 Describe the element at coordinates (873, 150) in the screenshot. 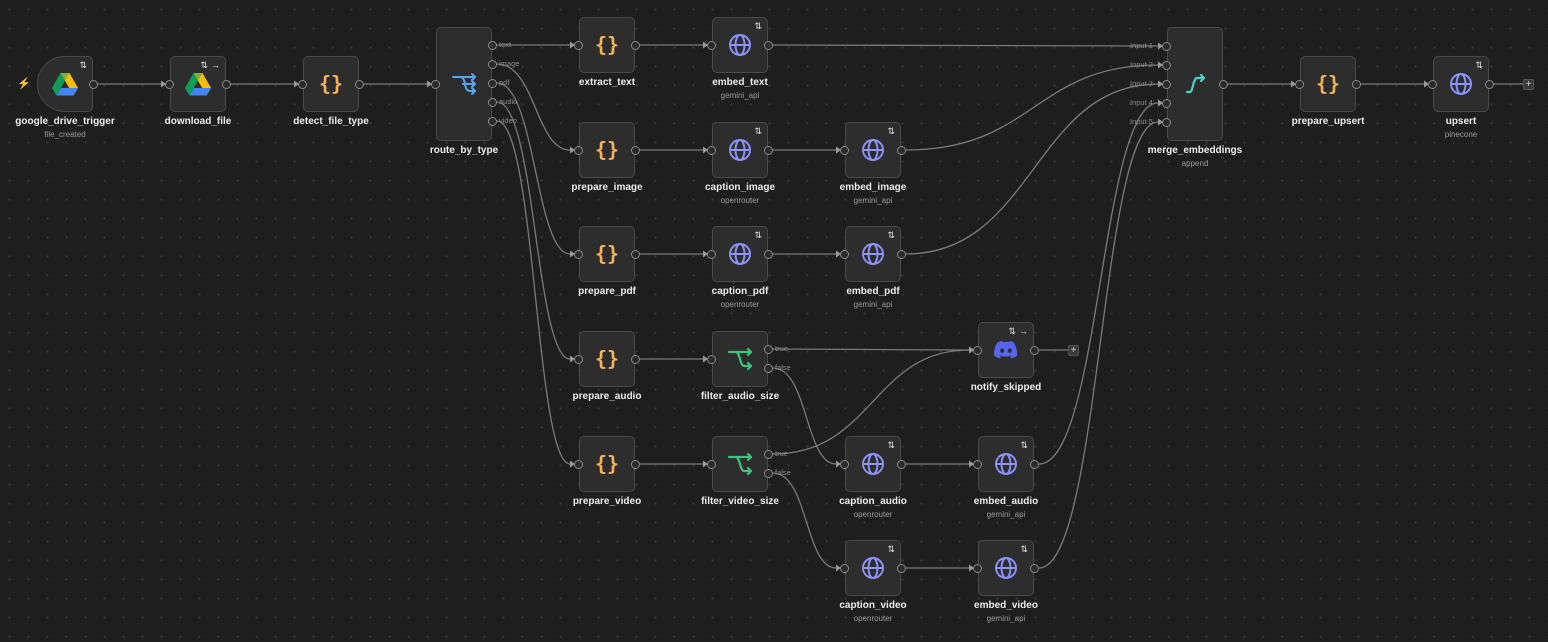

I see `node-embed-image: ⇅` at that location.